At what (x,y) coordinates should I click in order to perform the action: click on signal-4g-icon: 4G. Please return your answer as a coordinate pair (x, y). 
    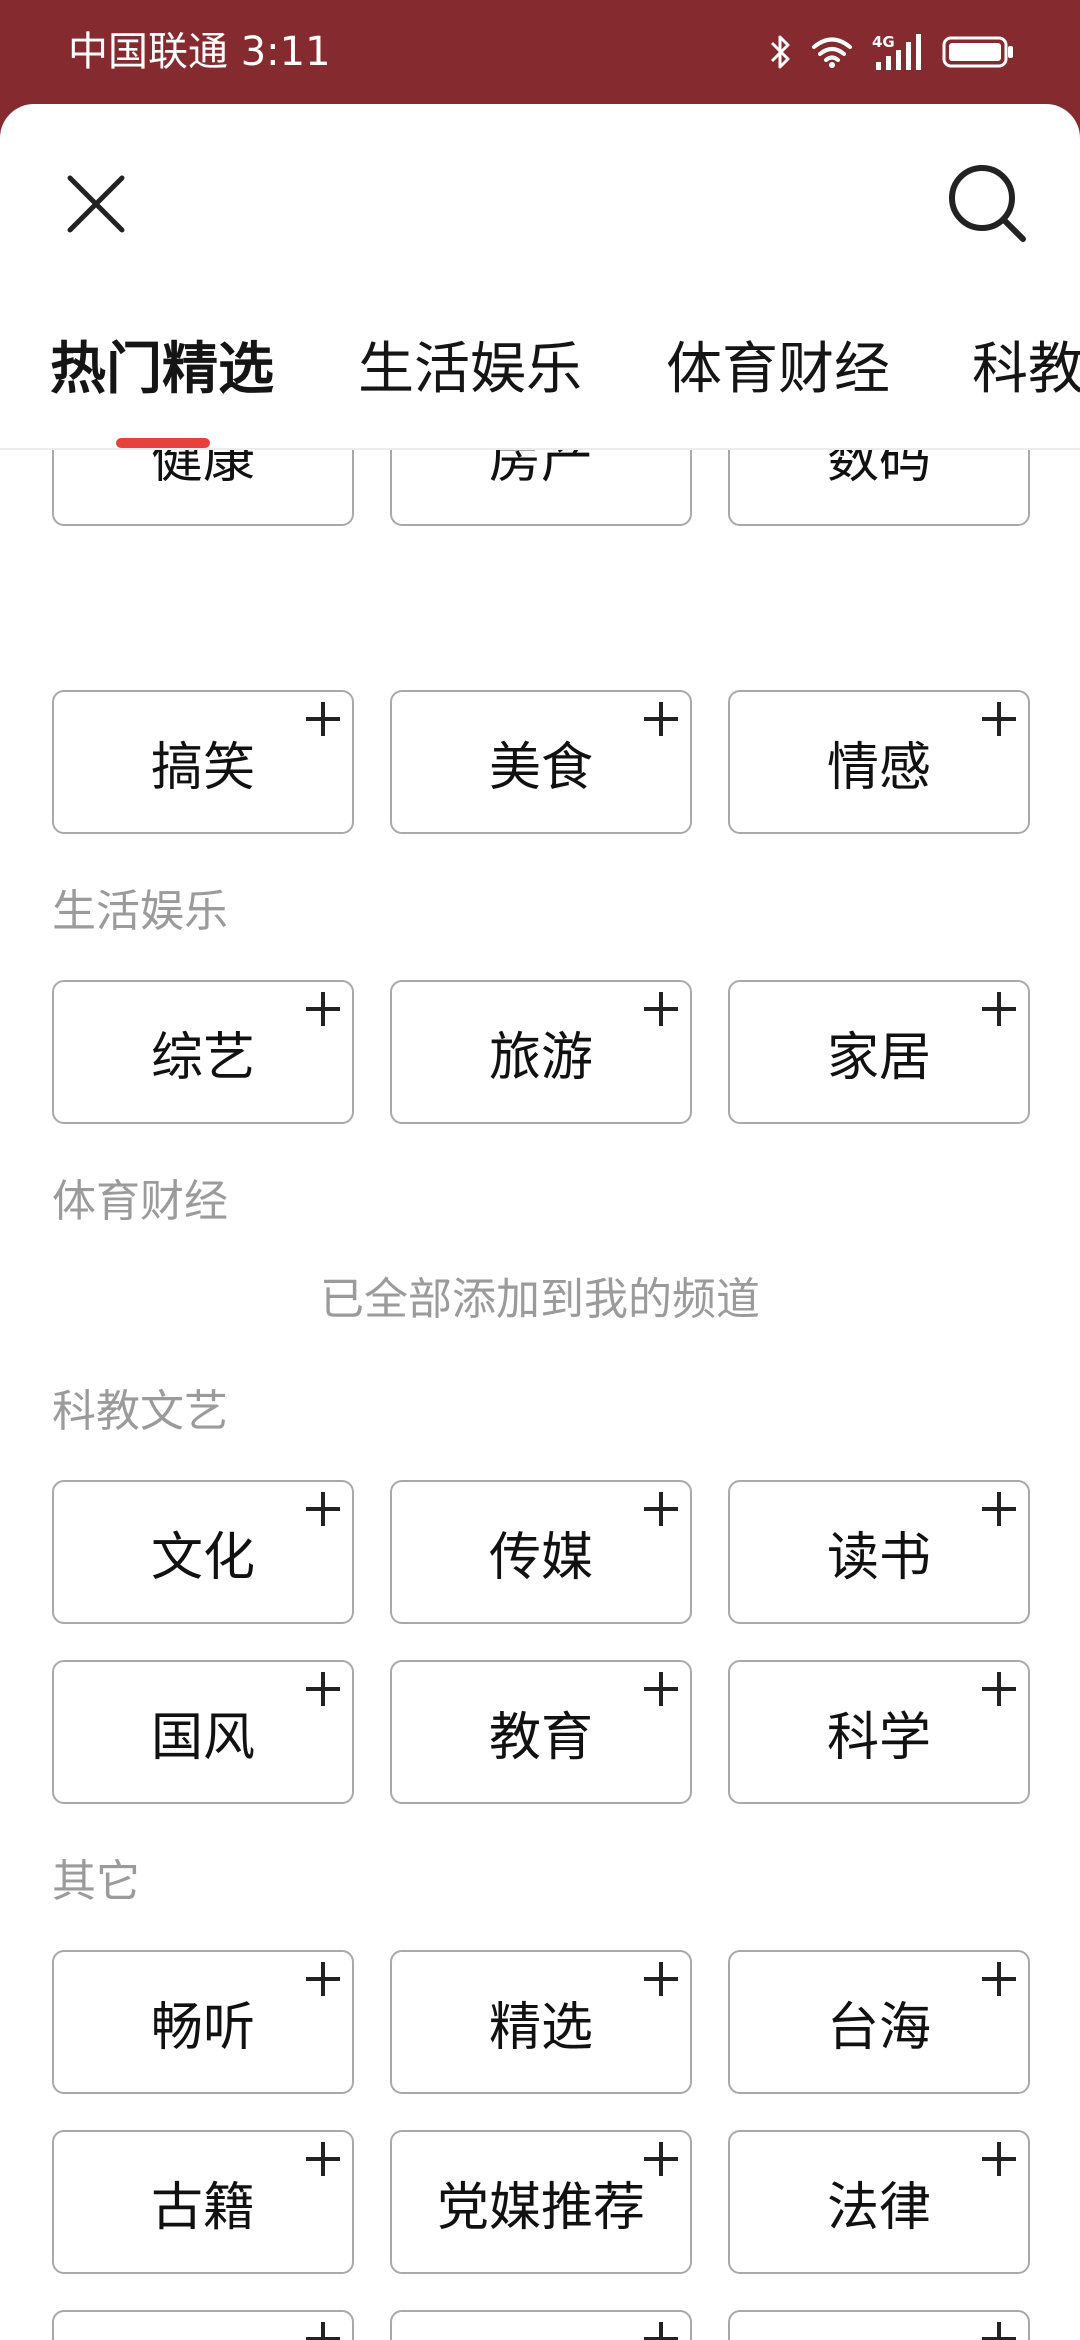
    Looking at the image, I should click on (896, 51).